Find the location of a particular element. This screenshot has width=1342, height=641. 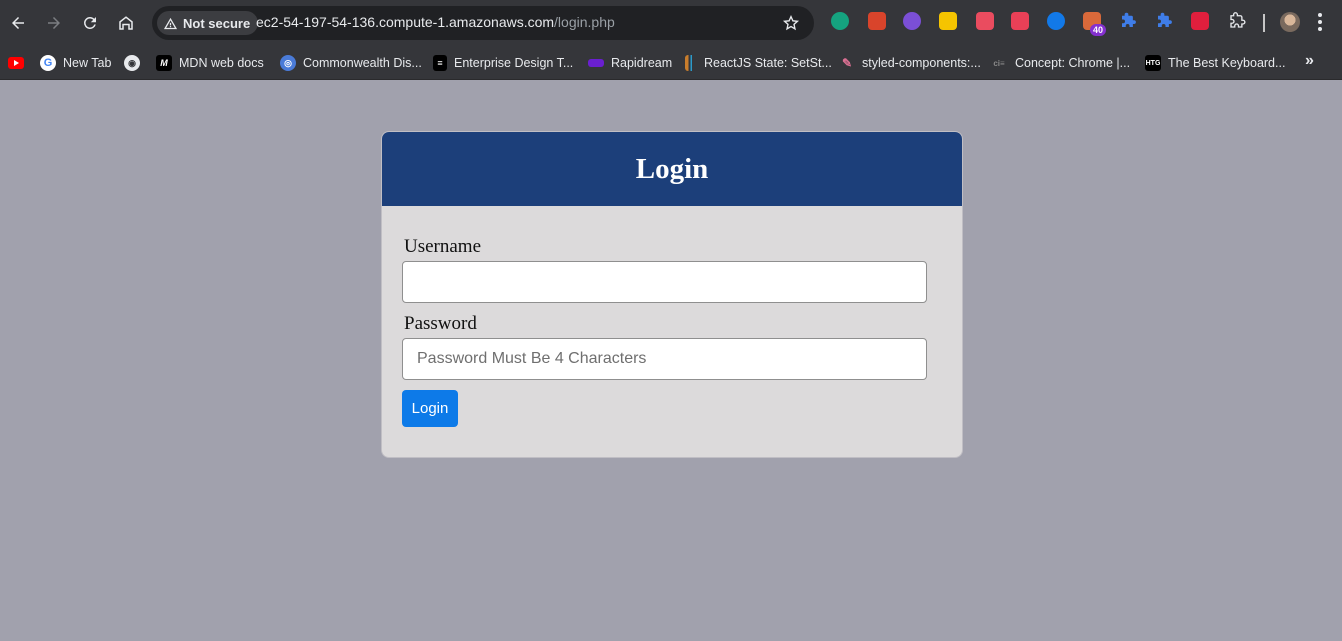

rapidream-icon is located at coordinates (596, 63).